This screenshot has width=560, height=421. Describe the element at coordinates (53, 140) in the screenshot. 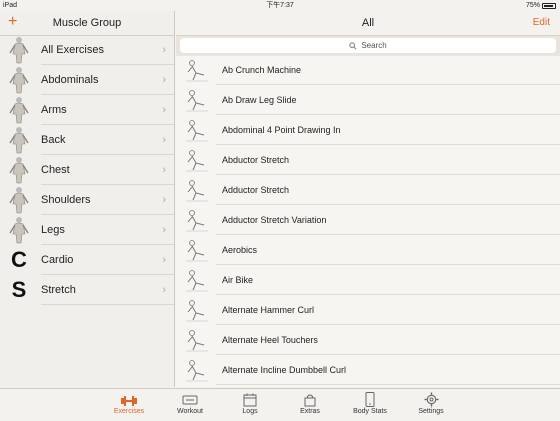

I see `muscle-group-label: Back` at that location.